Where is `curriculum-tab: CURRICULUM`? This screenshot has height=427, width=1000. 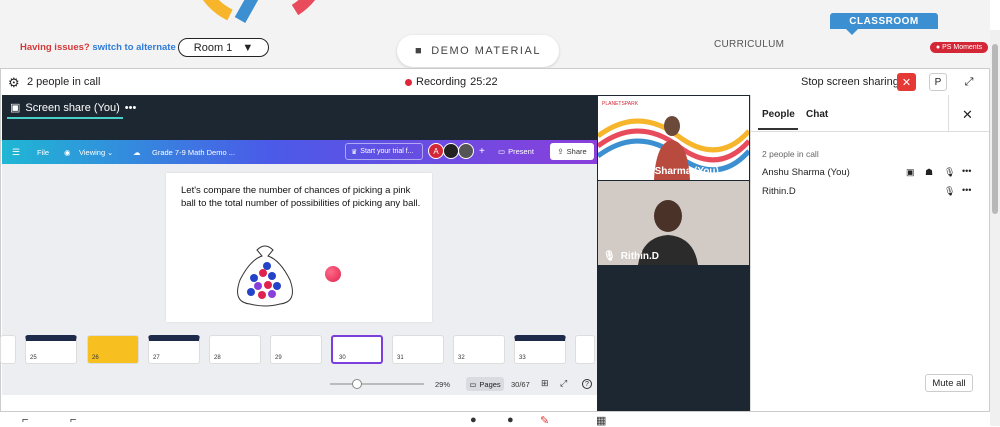 curriculum-tab: CURRICULUM is located at coordinates (749, 44).